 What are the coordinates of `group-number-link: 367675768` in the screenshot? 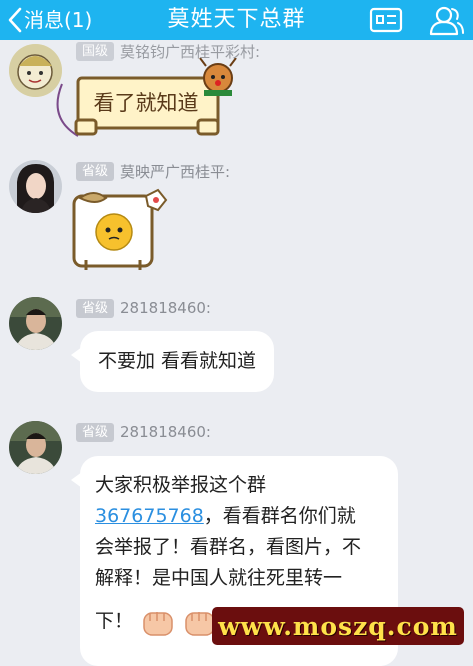 It's located at (149, 516).